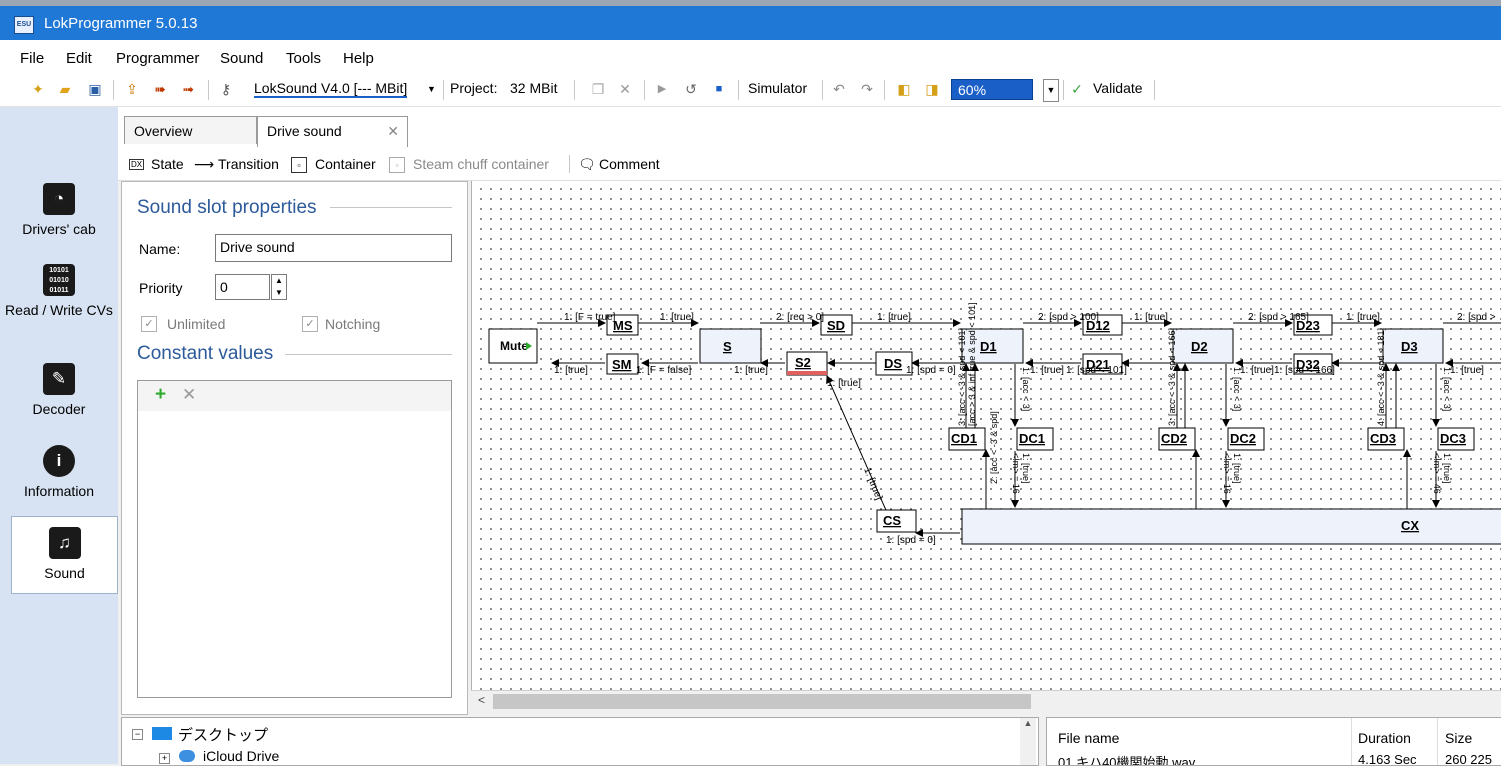 The image size is (1501, 766). Describe the element at coordinates (137, 734) in the screenshot. I see `collapse-icon: −` at that location.